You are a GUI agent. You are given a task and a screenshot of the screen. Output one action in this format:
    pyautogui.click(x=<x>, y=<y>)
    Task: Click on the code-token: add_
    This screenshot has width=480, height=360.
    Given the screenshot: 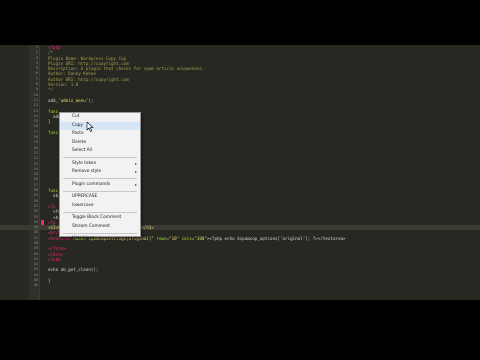 What is the action you would take?
    pyautogui.click(x=53, y=100)
    